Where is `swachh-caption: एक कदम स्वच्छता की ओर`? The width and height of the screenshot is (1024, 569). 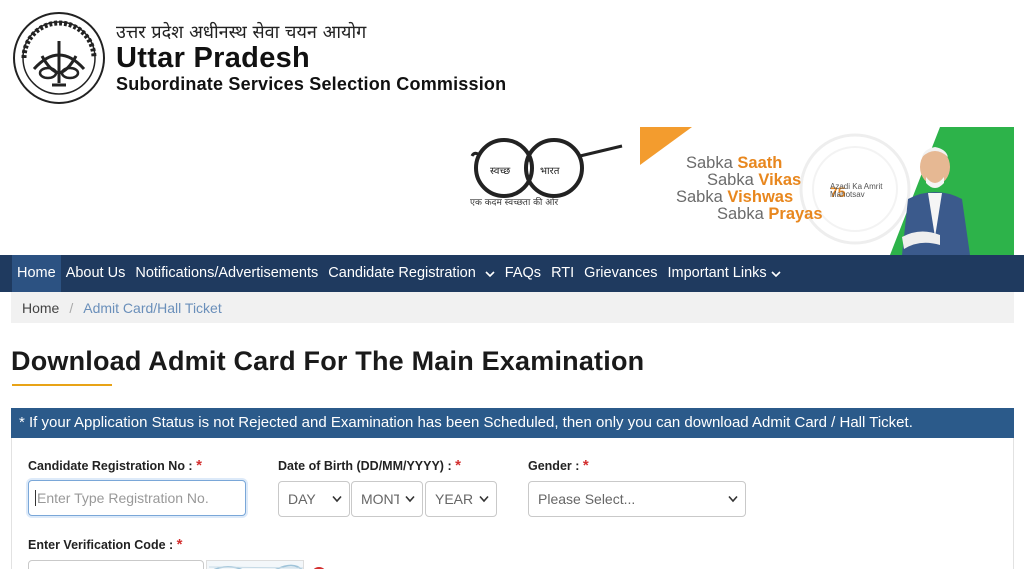
swachh-caption: एक कदम स्वच्छता की ओर is located at coordinates (514, 203).